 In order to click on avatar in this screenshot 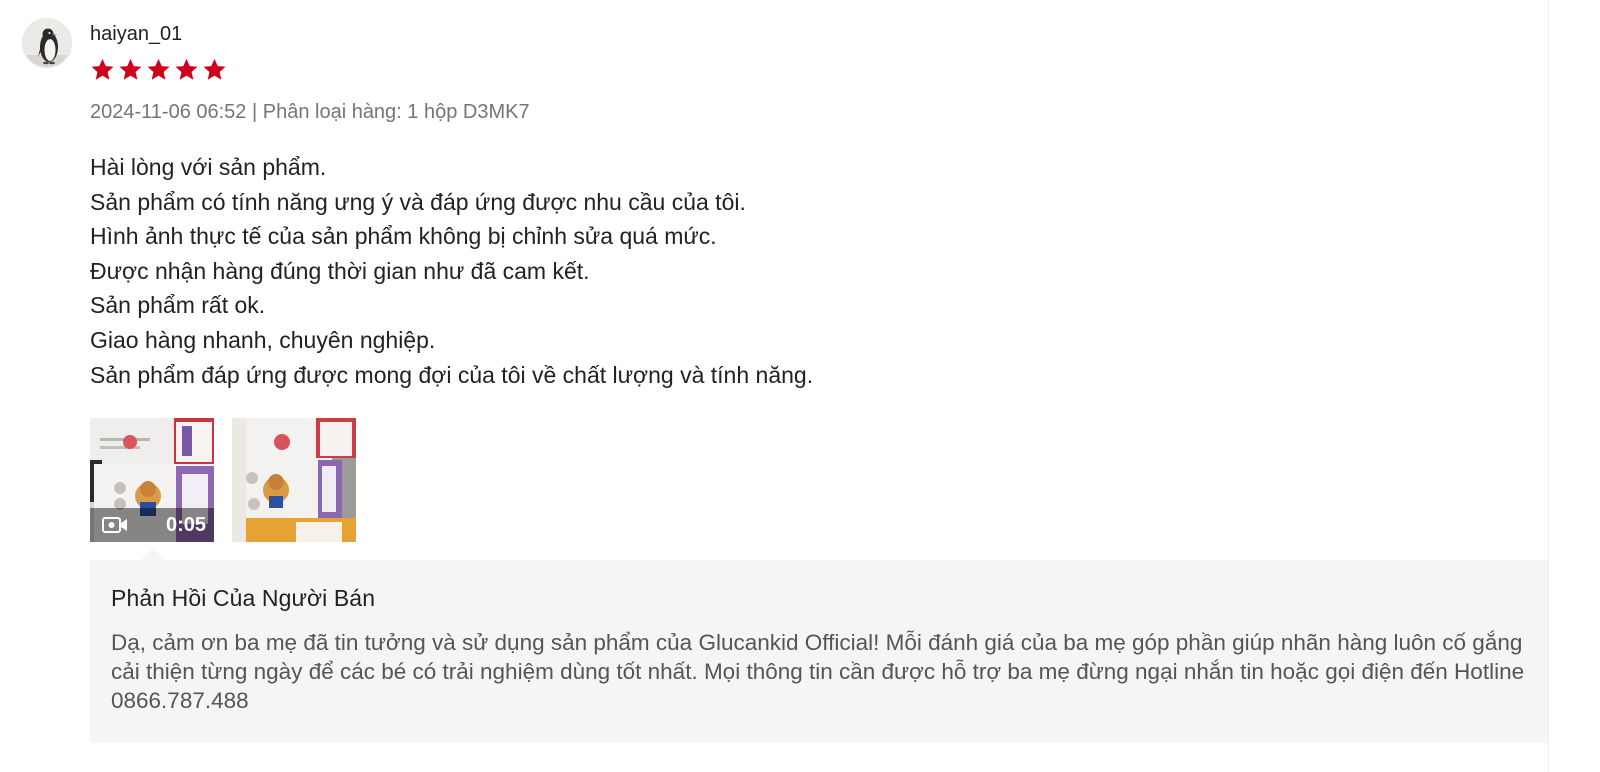, I will do `click(47, 43)`.